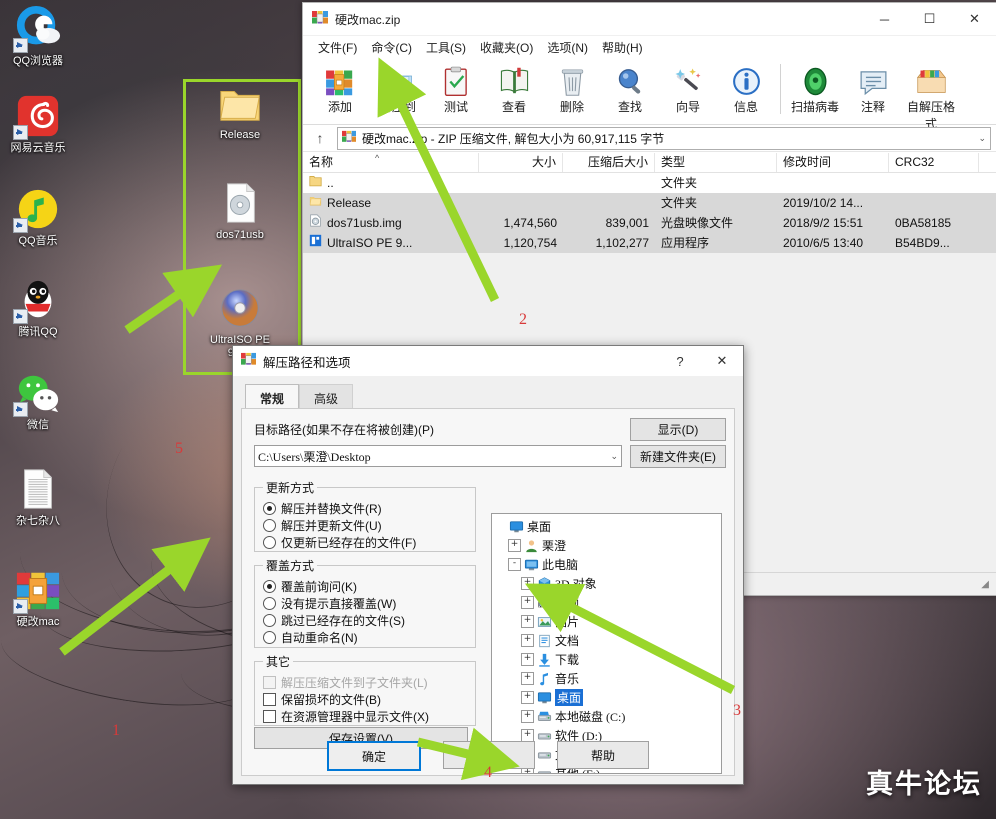  I want to click on toolbar-button-解压到: 解压到, so click(398, 88).